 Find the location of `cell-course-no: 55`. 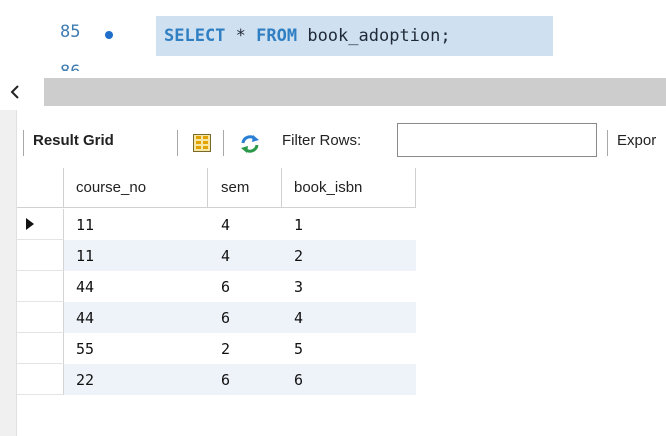

cell-course-no: 55 is located at coordinates (136, 348).